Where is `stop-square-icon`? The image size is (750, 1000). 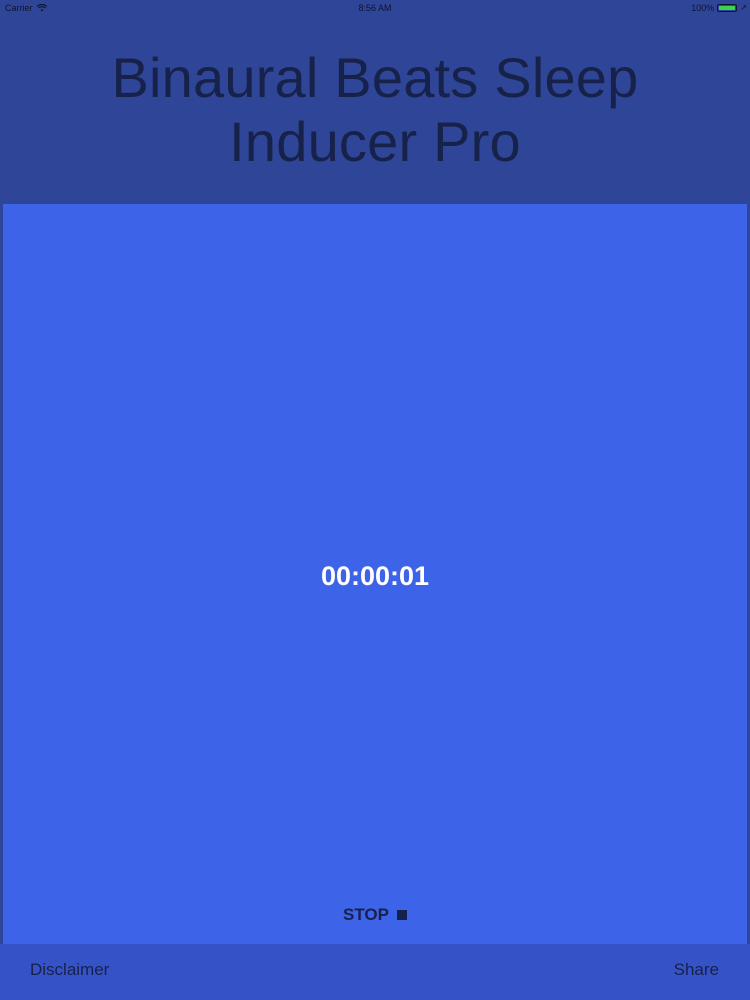
stop-square-icon is located at coordinates (401, 915).